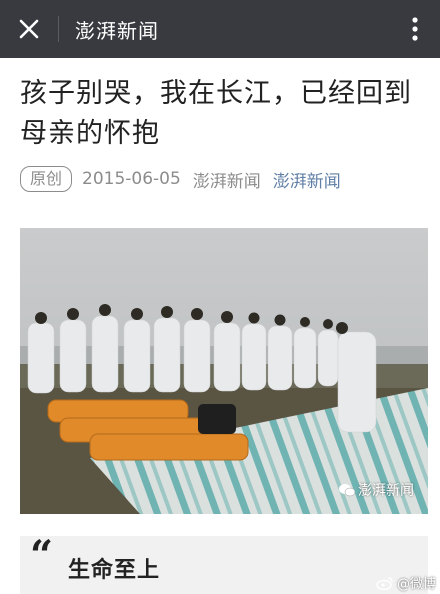 This screenshot has height=594, width=440. I want to click on divider, so click(58, 29).